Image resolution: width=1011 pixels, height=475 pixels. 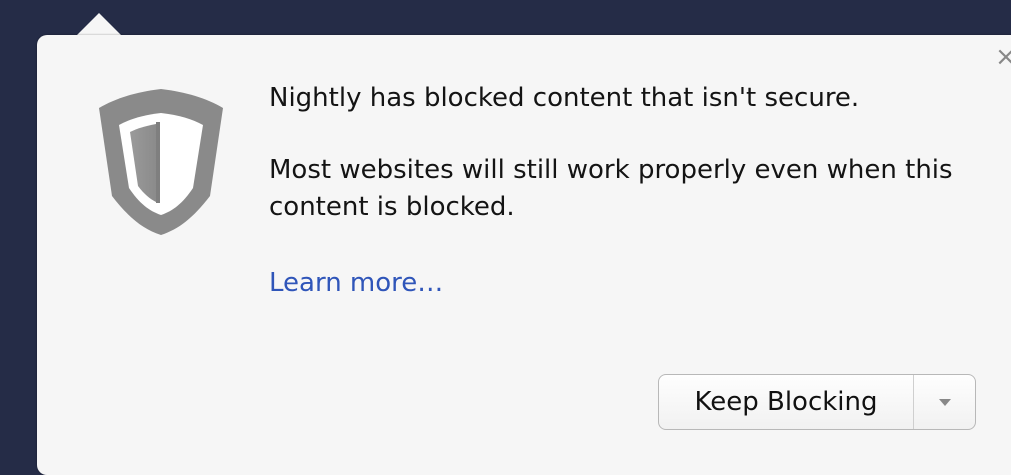 I want to click on keep-blocking-button: Keep Blocking, so click(x=786, y=402).